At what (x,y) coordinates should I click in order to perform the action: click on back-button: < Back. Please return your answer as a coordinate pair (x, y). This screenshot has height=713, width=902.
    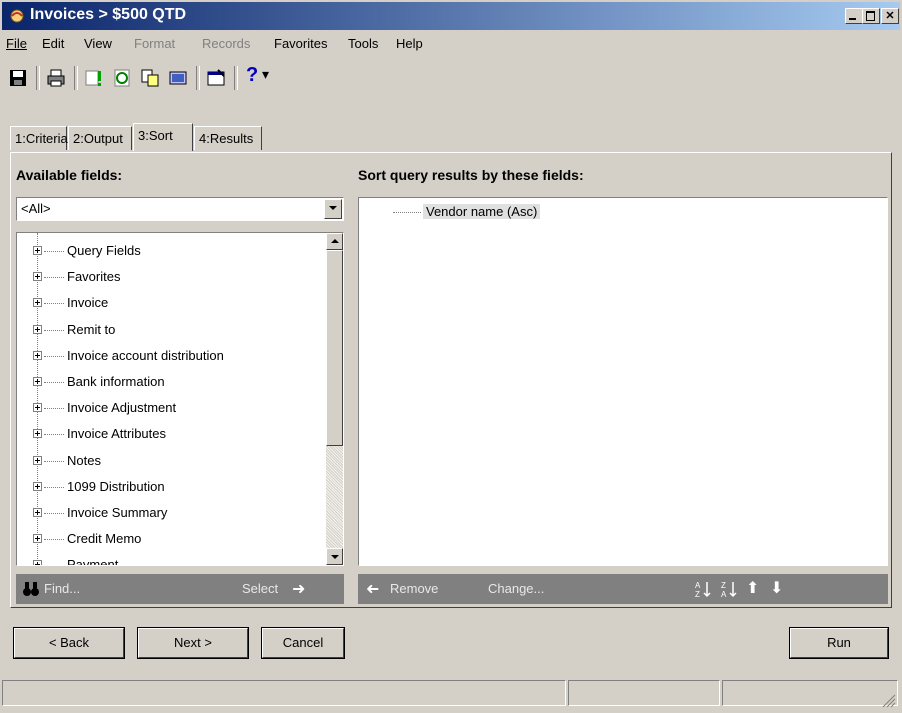
    Looking at the image, I should click on (69, 643).